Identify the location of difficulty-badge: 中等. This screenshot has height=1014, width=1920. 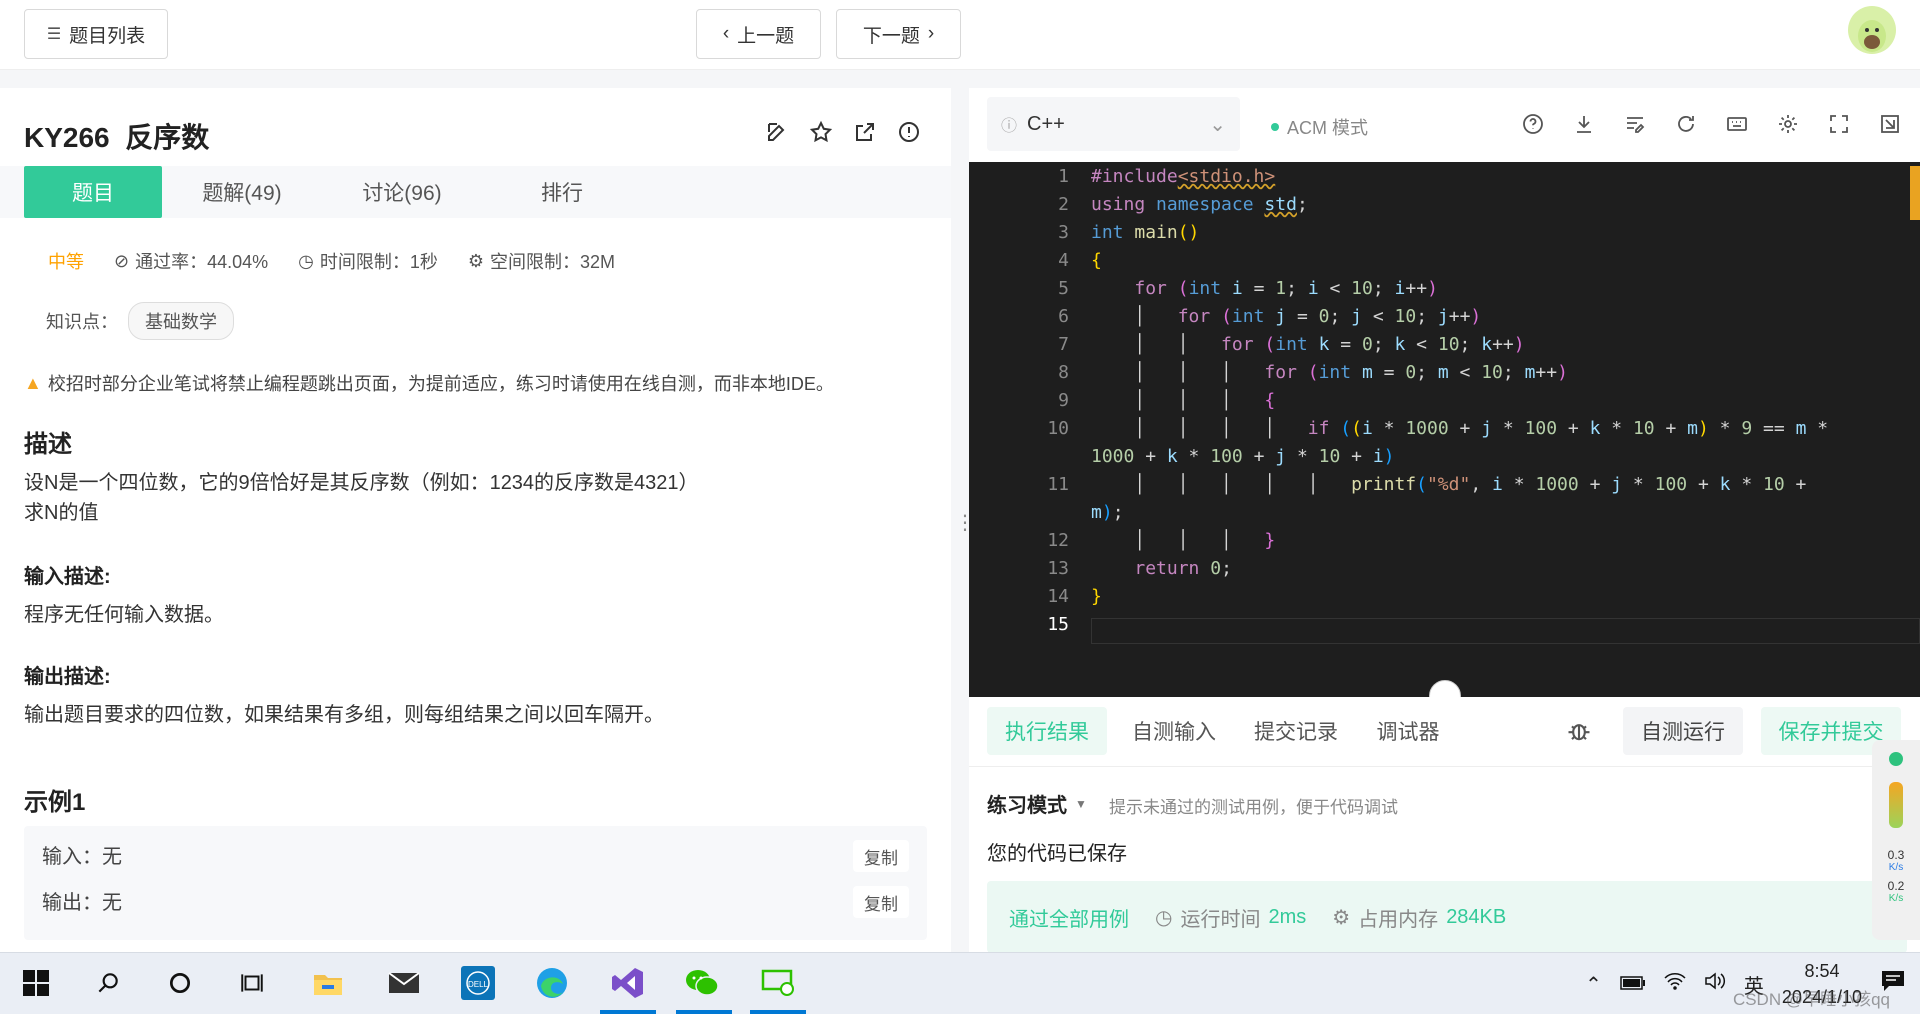
(66, 262).